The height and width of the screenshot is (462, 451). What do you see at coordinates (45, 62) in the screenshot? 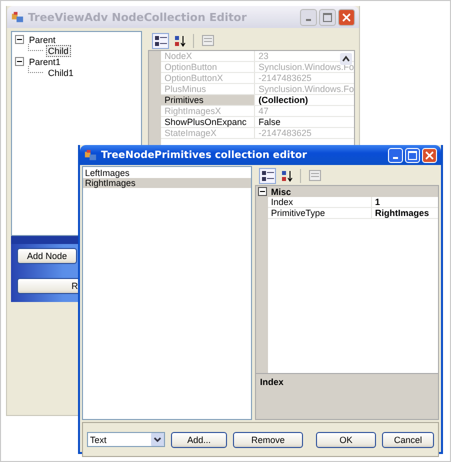
I see `tree-node: Parent1` at bounding box center [45, 62].